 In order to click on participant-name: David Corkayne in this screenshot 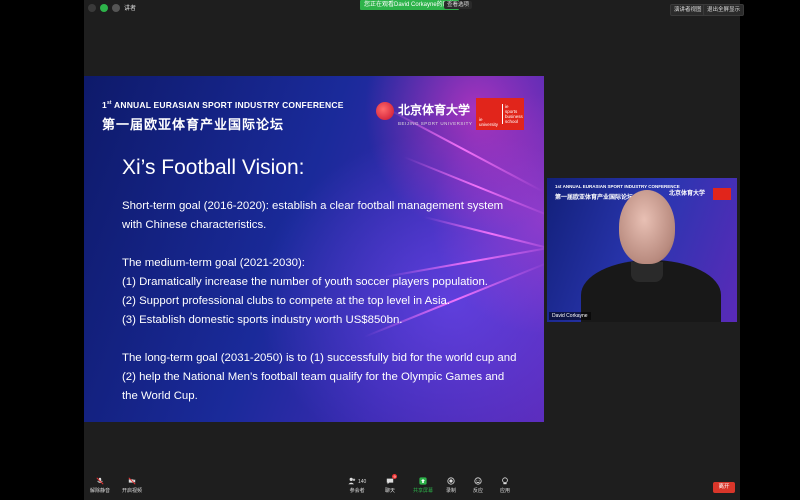, I will do `click(570, 316)`.